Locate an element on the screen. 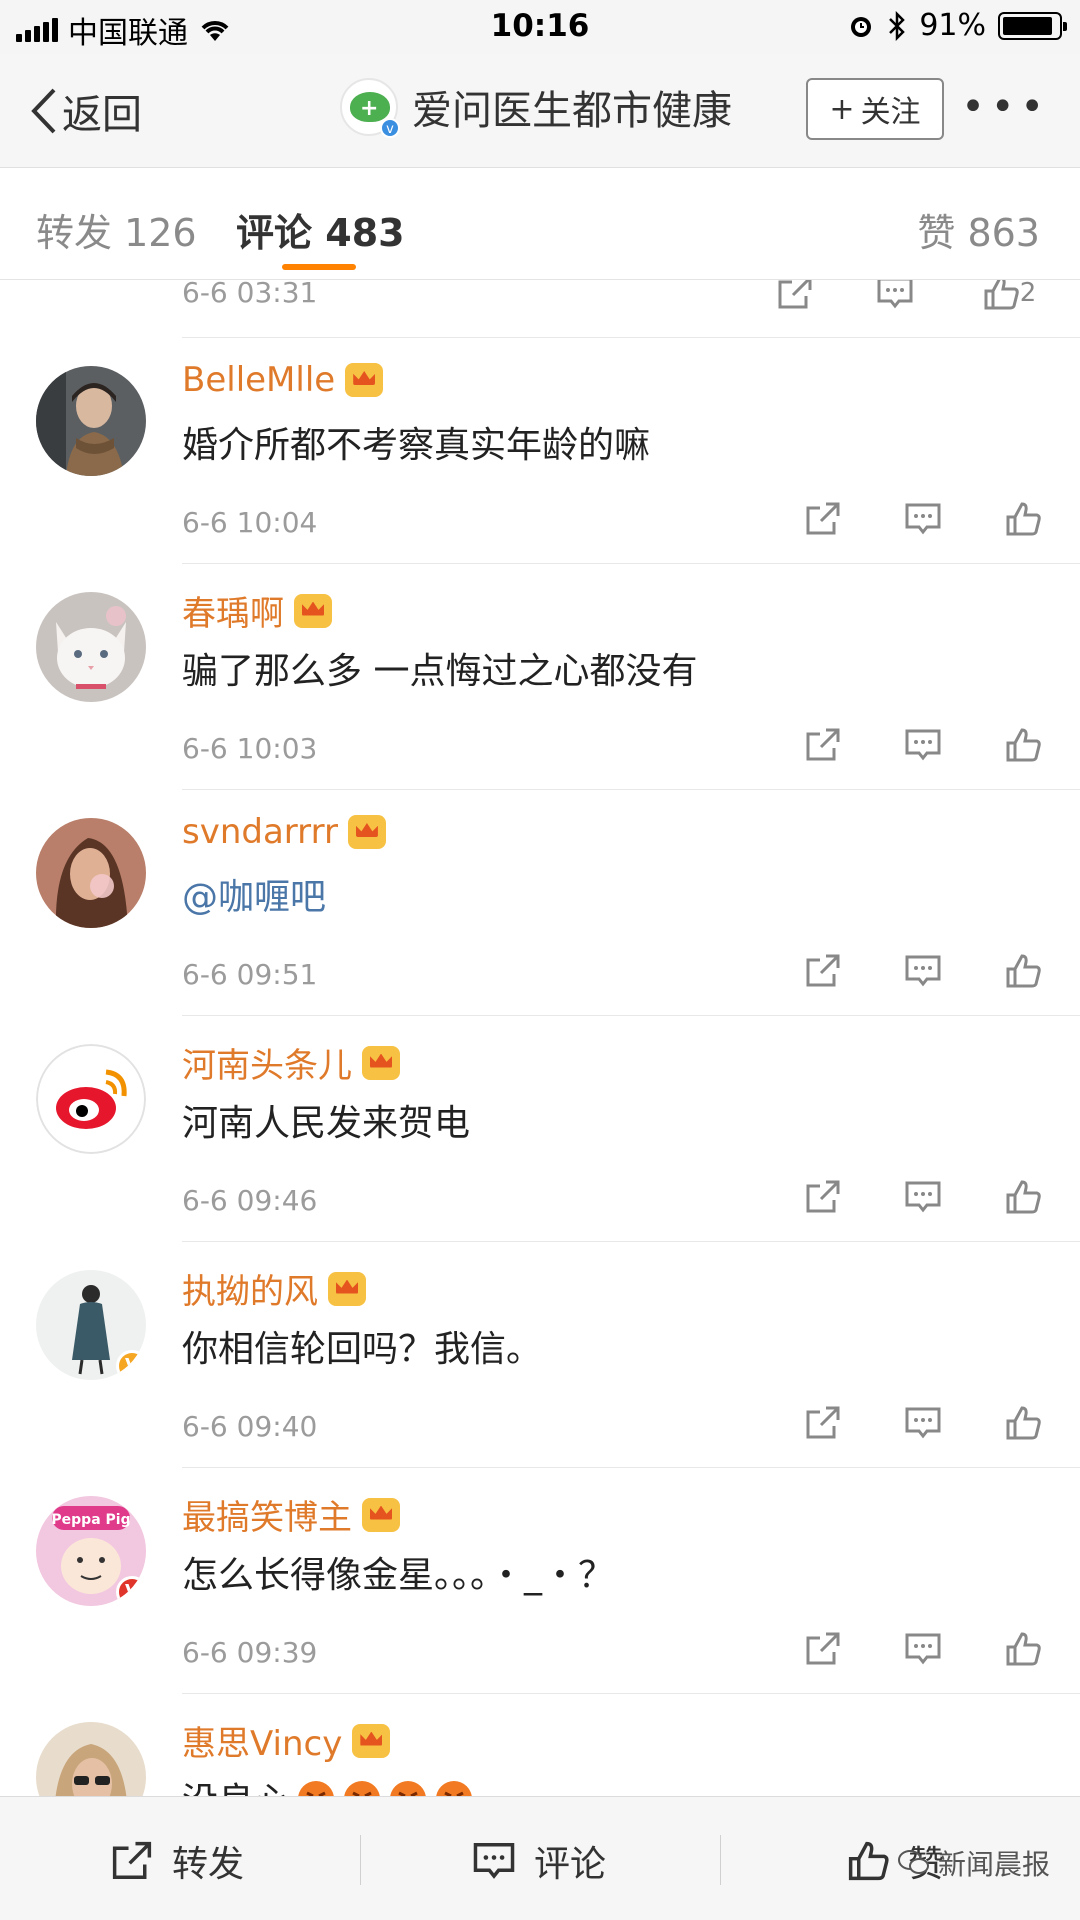 The image size is (1080, 1920). avatar: Peppa Pig V is located at coordinates (91, 1551).